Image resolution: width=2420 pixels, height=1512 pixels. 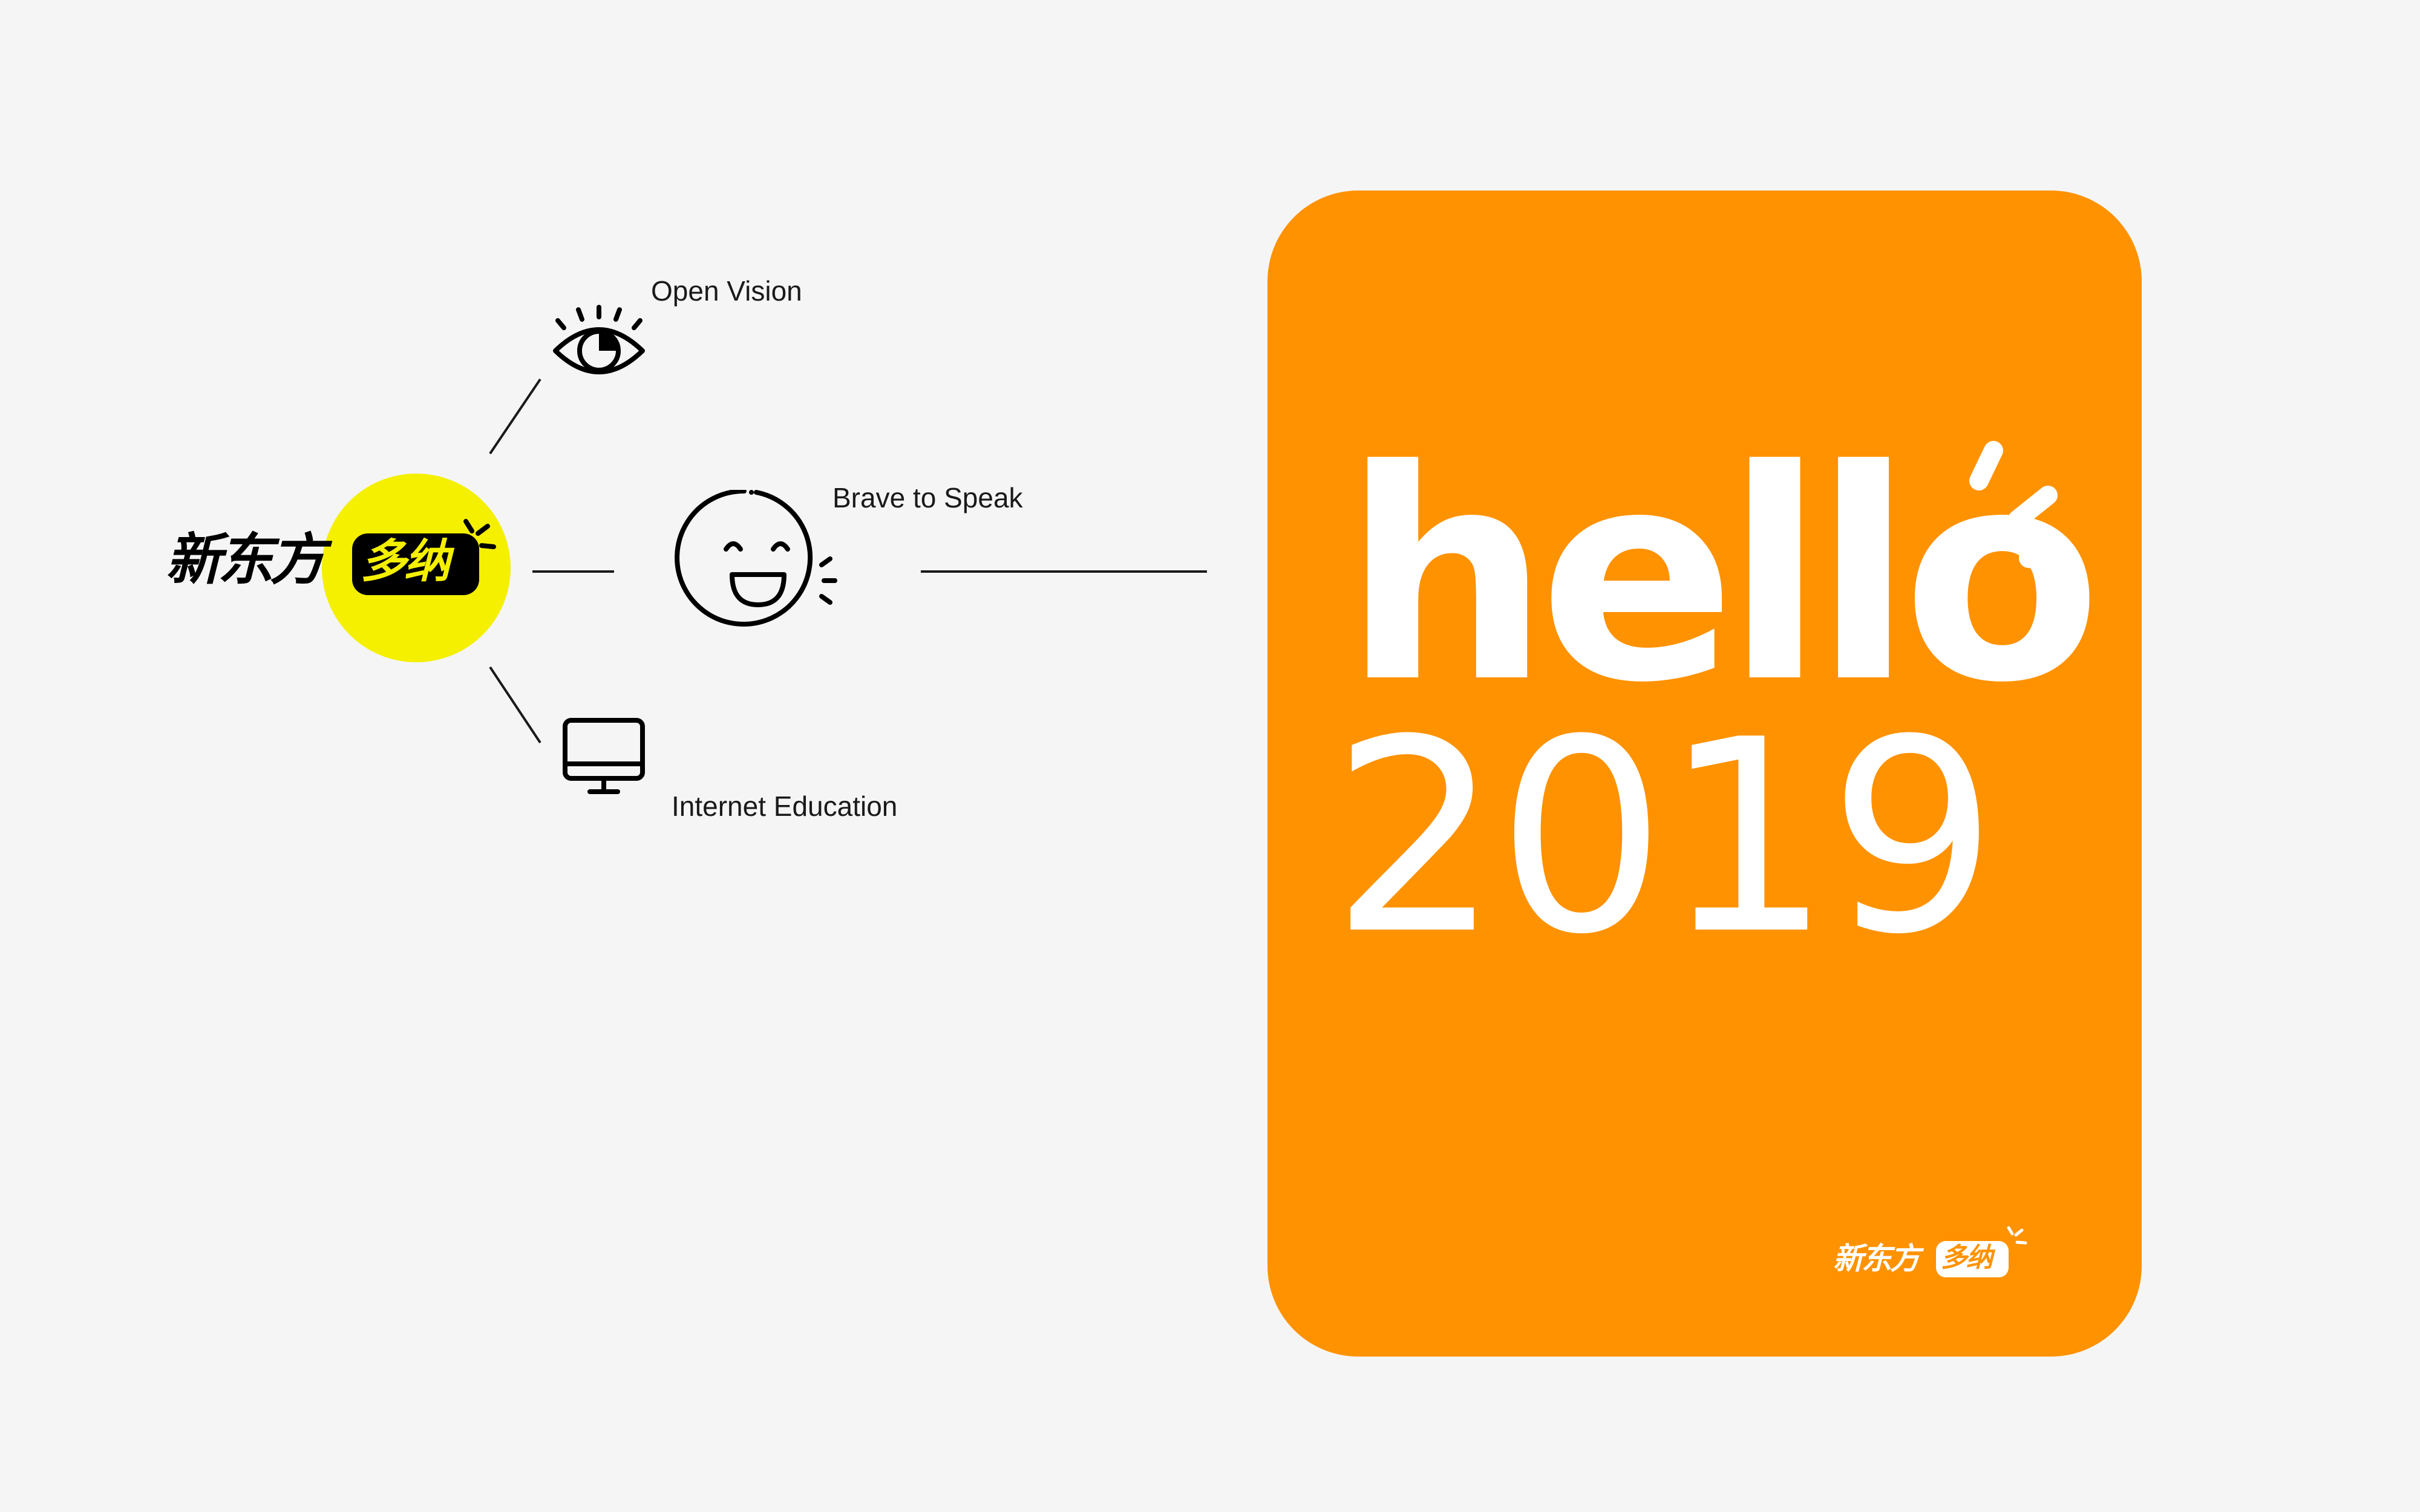 I want to click on node-label-open-vision: Open Vision, so click(x=726, y=291).